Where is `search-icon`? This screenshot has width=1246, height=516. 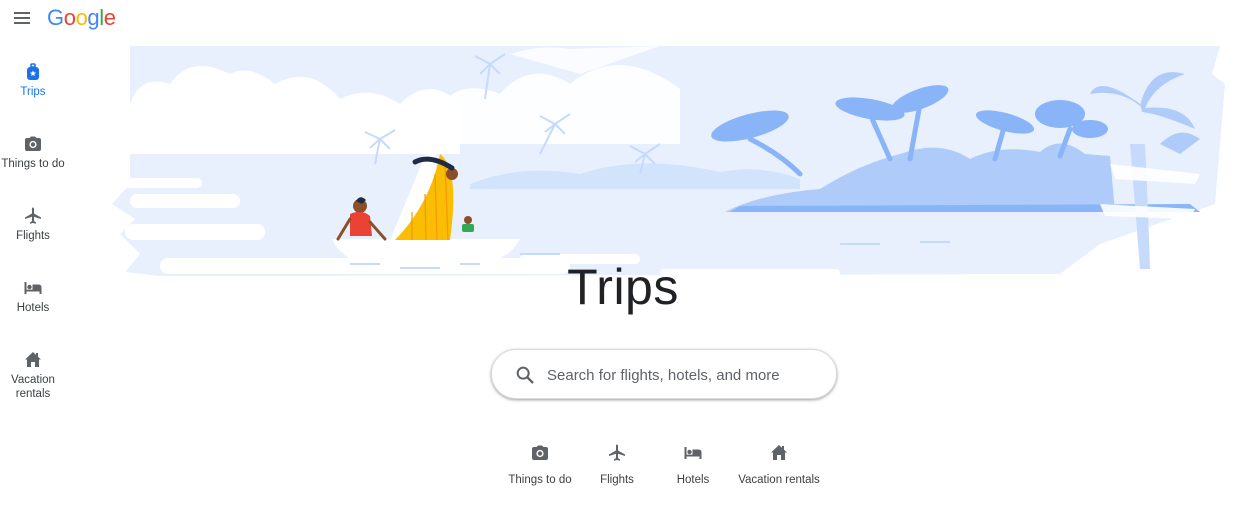
search-icon is located at coordinates (525, 375).